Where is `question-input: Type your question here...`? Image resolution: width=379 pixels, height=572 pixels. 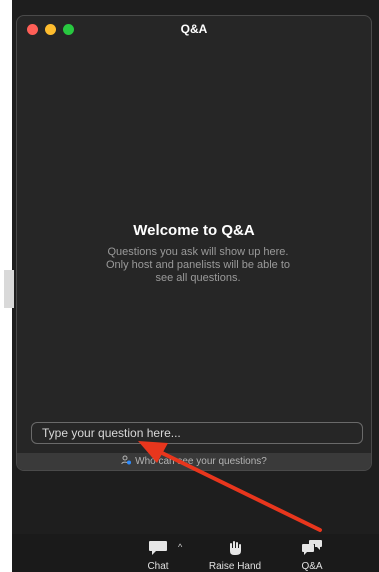 question-input: Type your question here... is located at coordinates (197, 433).